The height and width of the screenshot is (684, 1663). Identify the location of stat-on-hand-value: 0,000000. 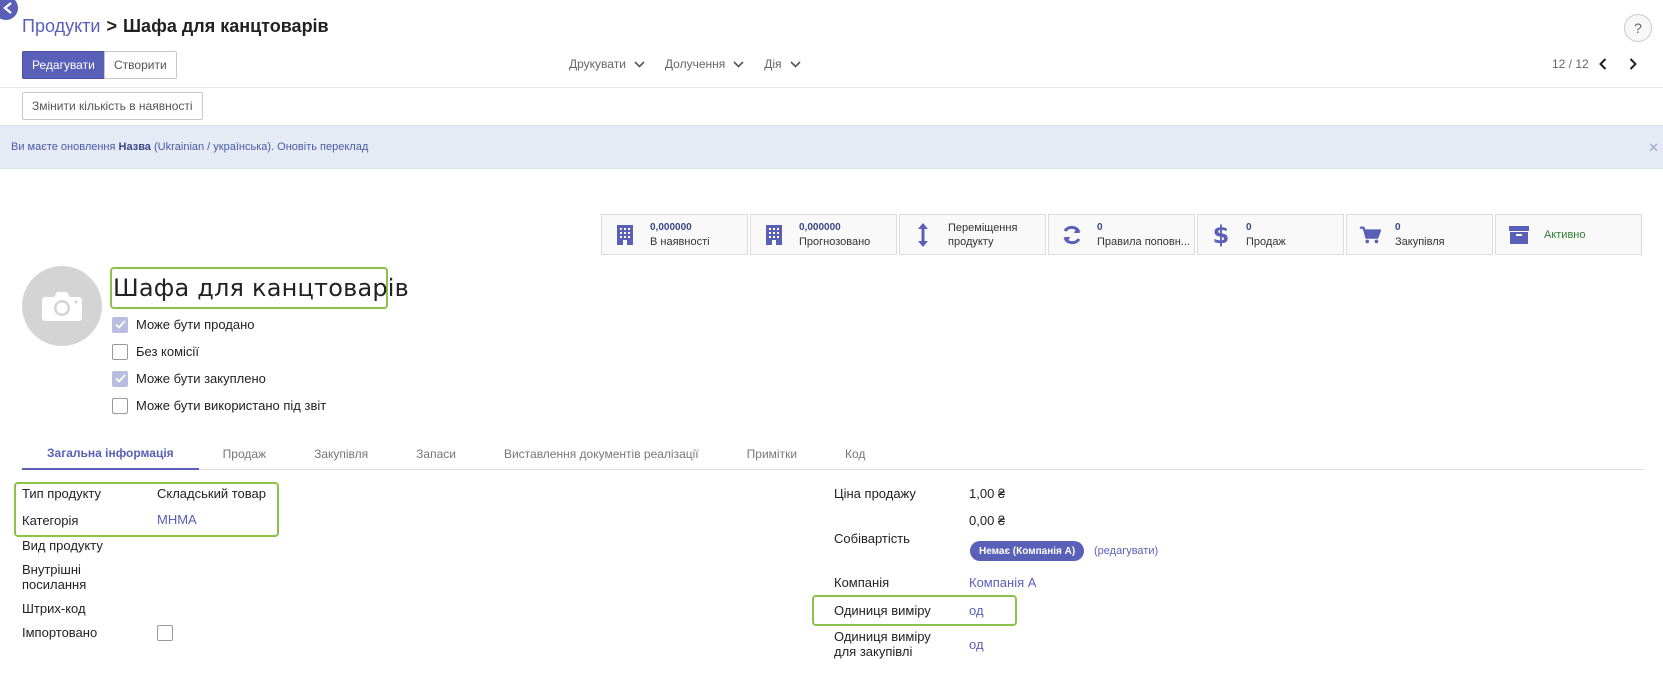
(671, 227).